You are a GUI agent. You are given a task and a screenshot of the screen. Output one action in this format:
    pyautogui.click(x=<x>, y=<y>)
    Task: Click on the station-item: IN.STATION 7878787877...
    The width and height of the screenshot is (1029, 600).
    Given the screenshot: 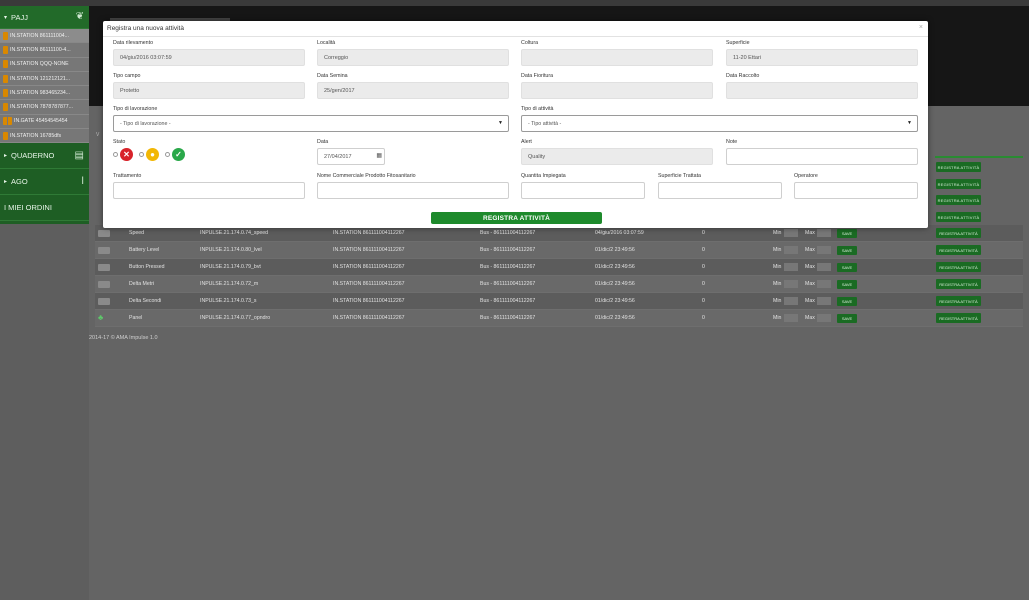 What is the action you would take?
    pyautogui.click(x=44, y=107)
    